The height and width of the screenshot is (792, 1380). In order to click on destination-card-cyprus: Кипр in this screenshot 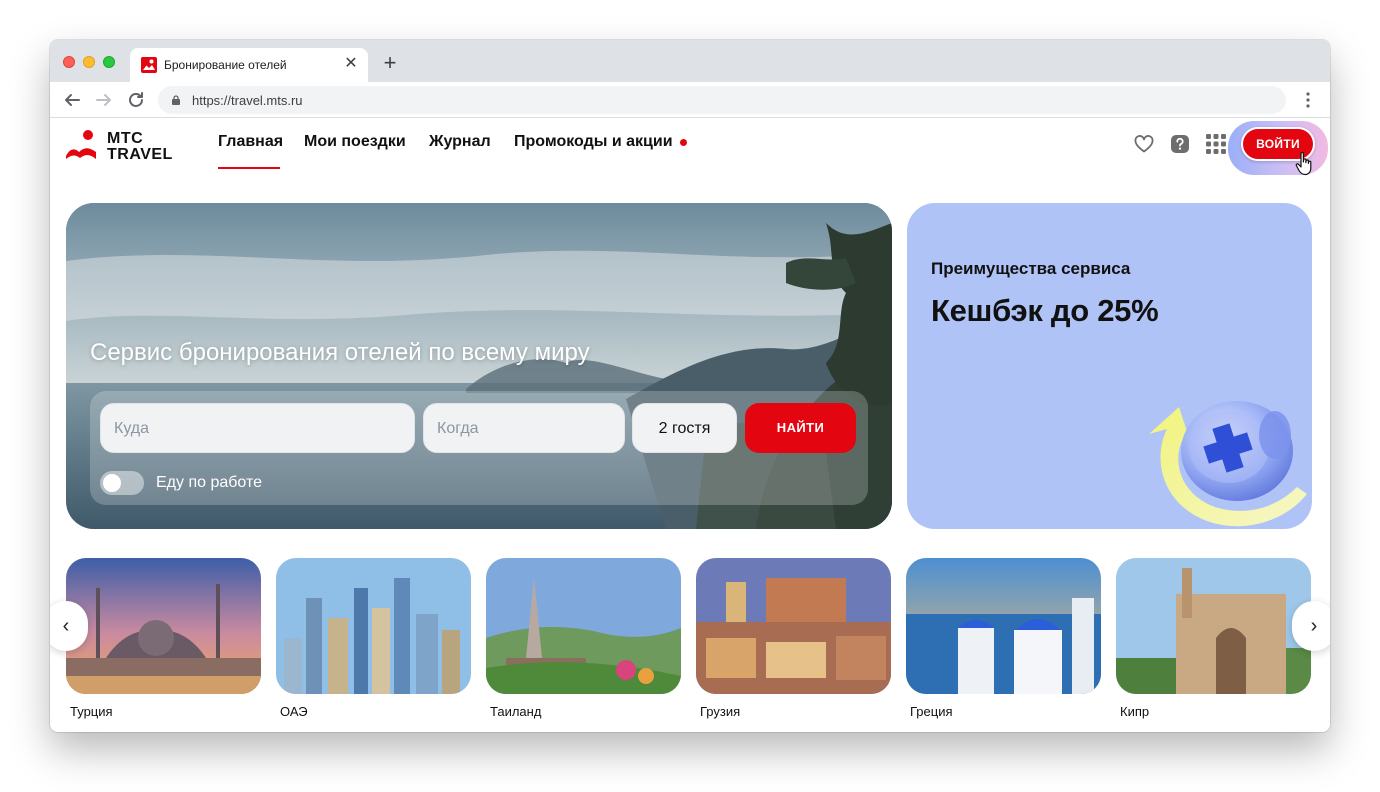, I will do `click(1213, 638)`.